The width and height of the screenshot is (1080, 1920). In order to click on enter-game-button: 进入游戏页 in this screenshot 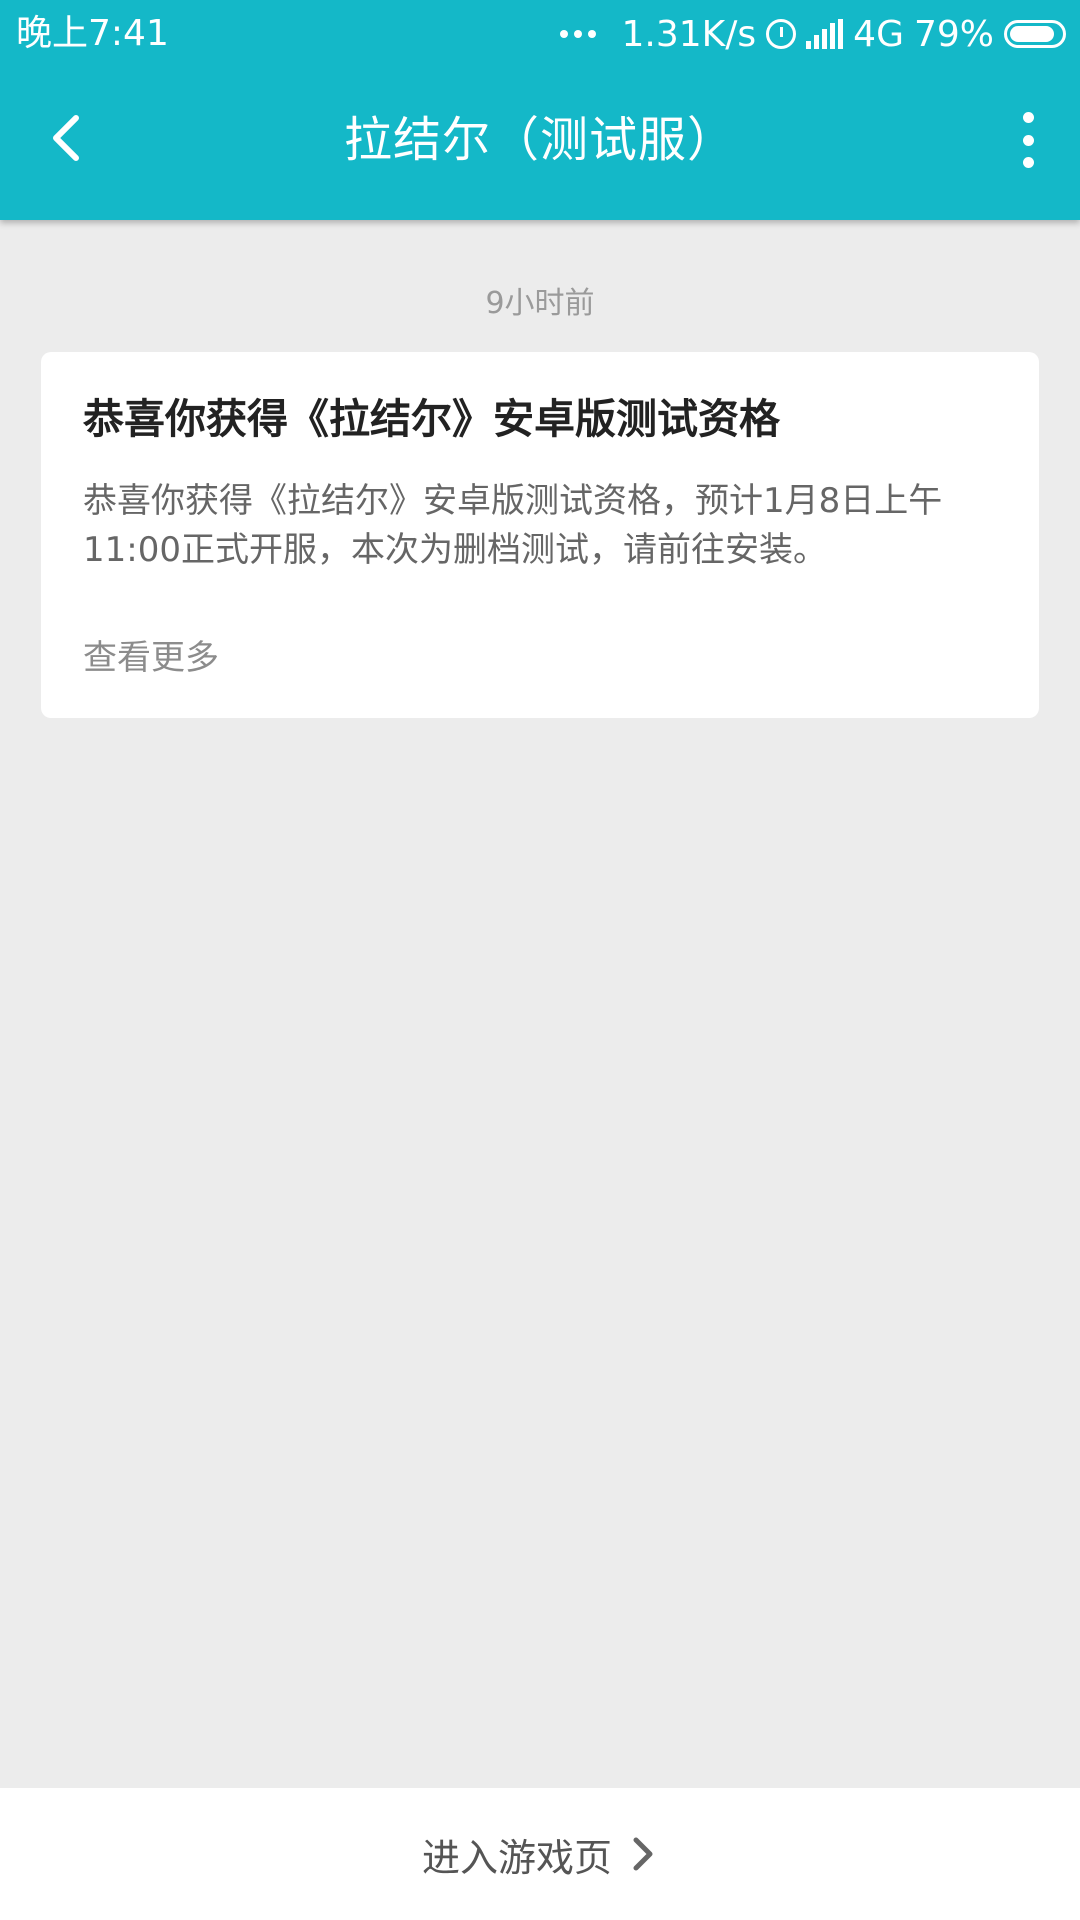, I will do `click(540, 1854)`.